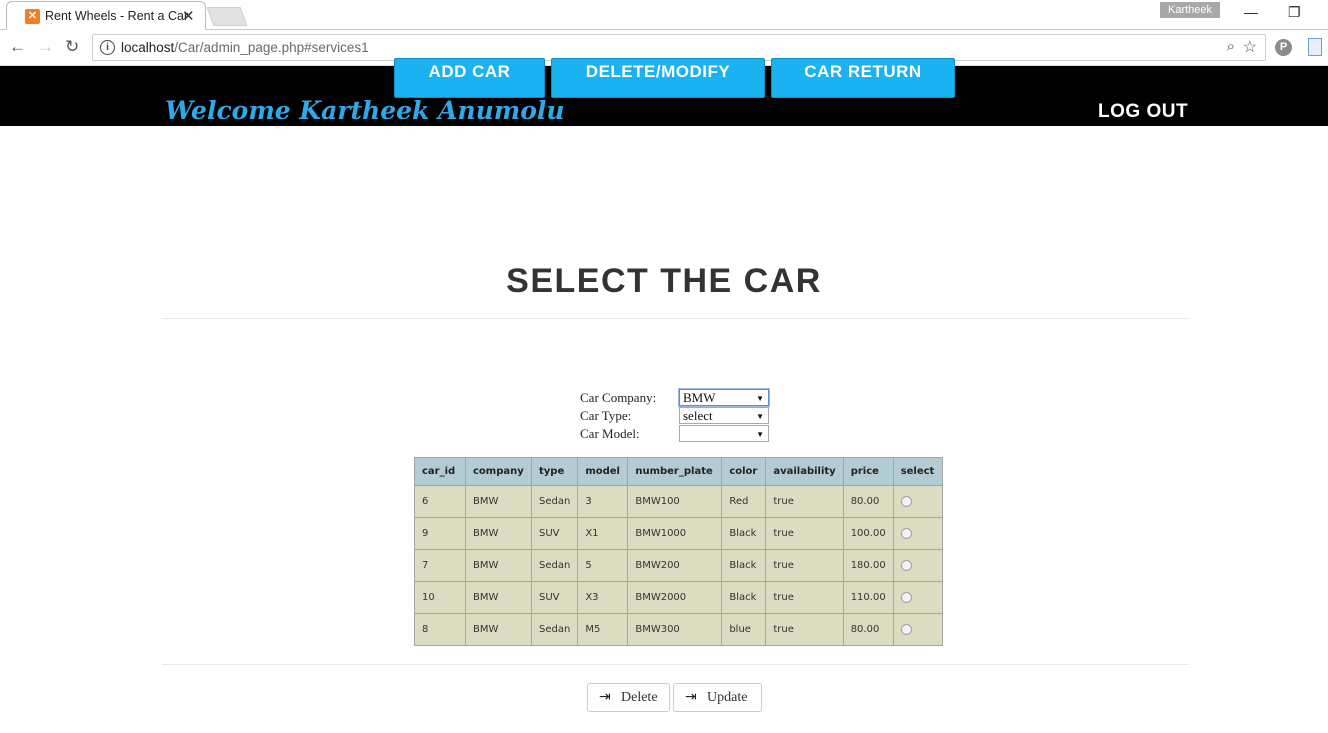  Describe the element at coordinates (618, 397) in the screenshot. I see `company-label: Car Company:` at that location.